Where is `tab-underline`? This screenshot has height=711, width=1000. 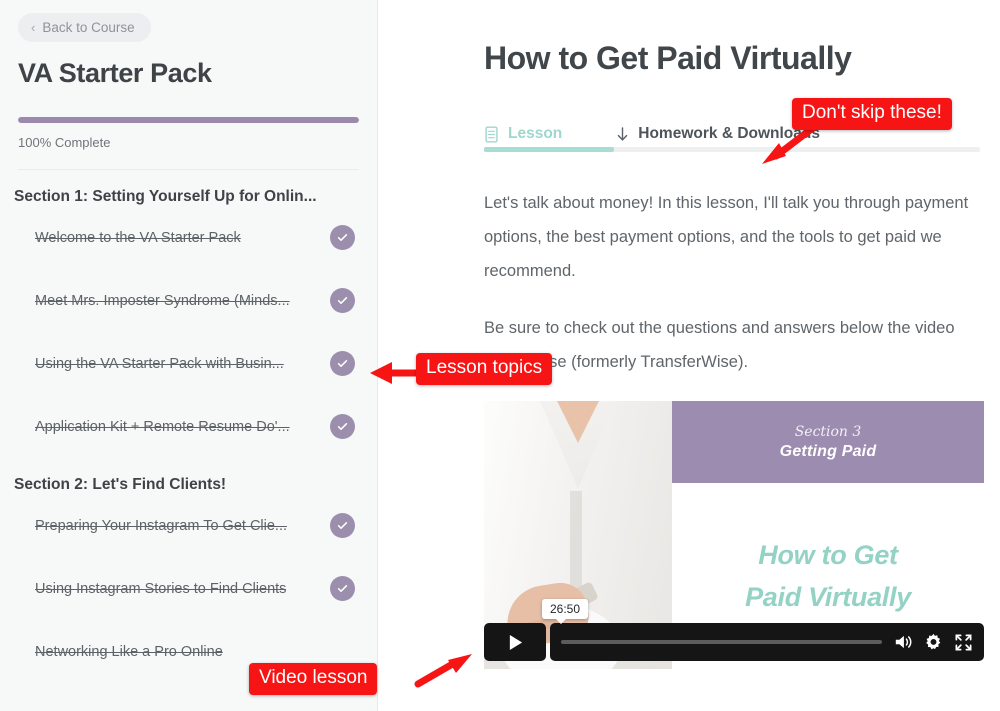 tab-underline is located at coordinates (732, 149).